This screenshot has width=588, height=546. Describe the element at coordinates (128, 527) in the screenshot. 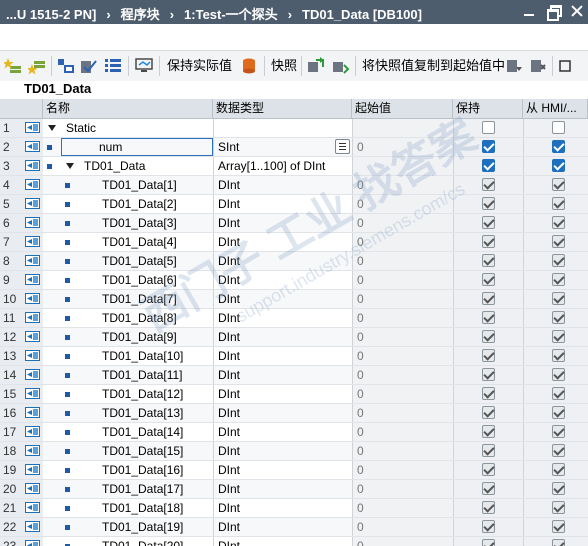

I see `name-cell: TD01_Data[19]` at that location.